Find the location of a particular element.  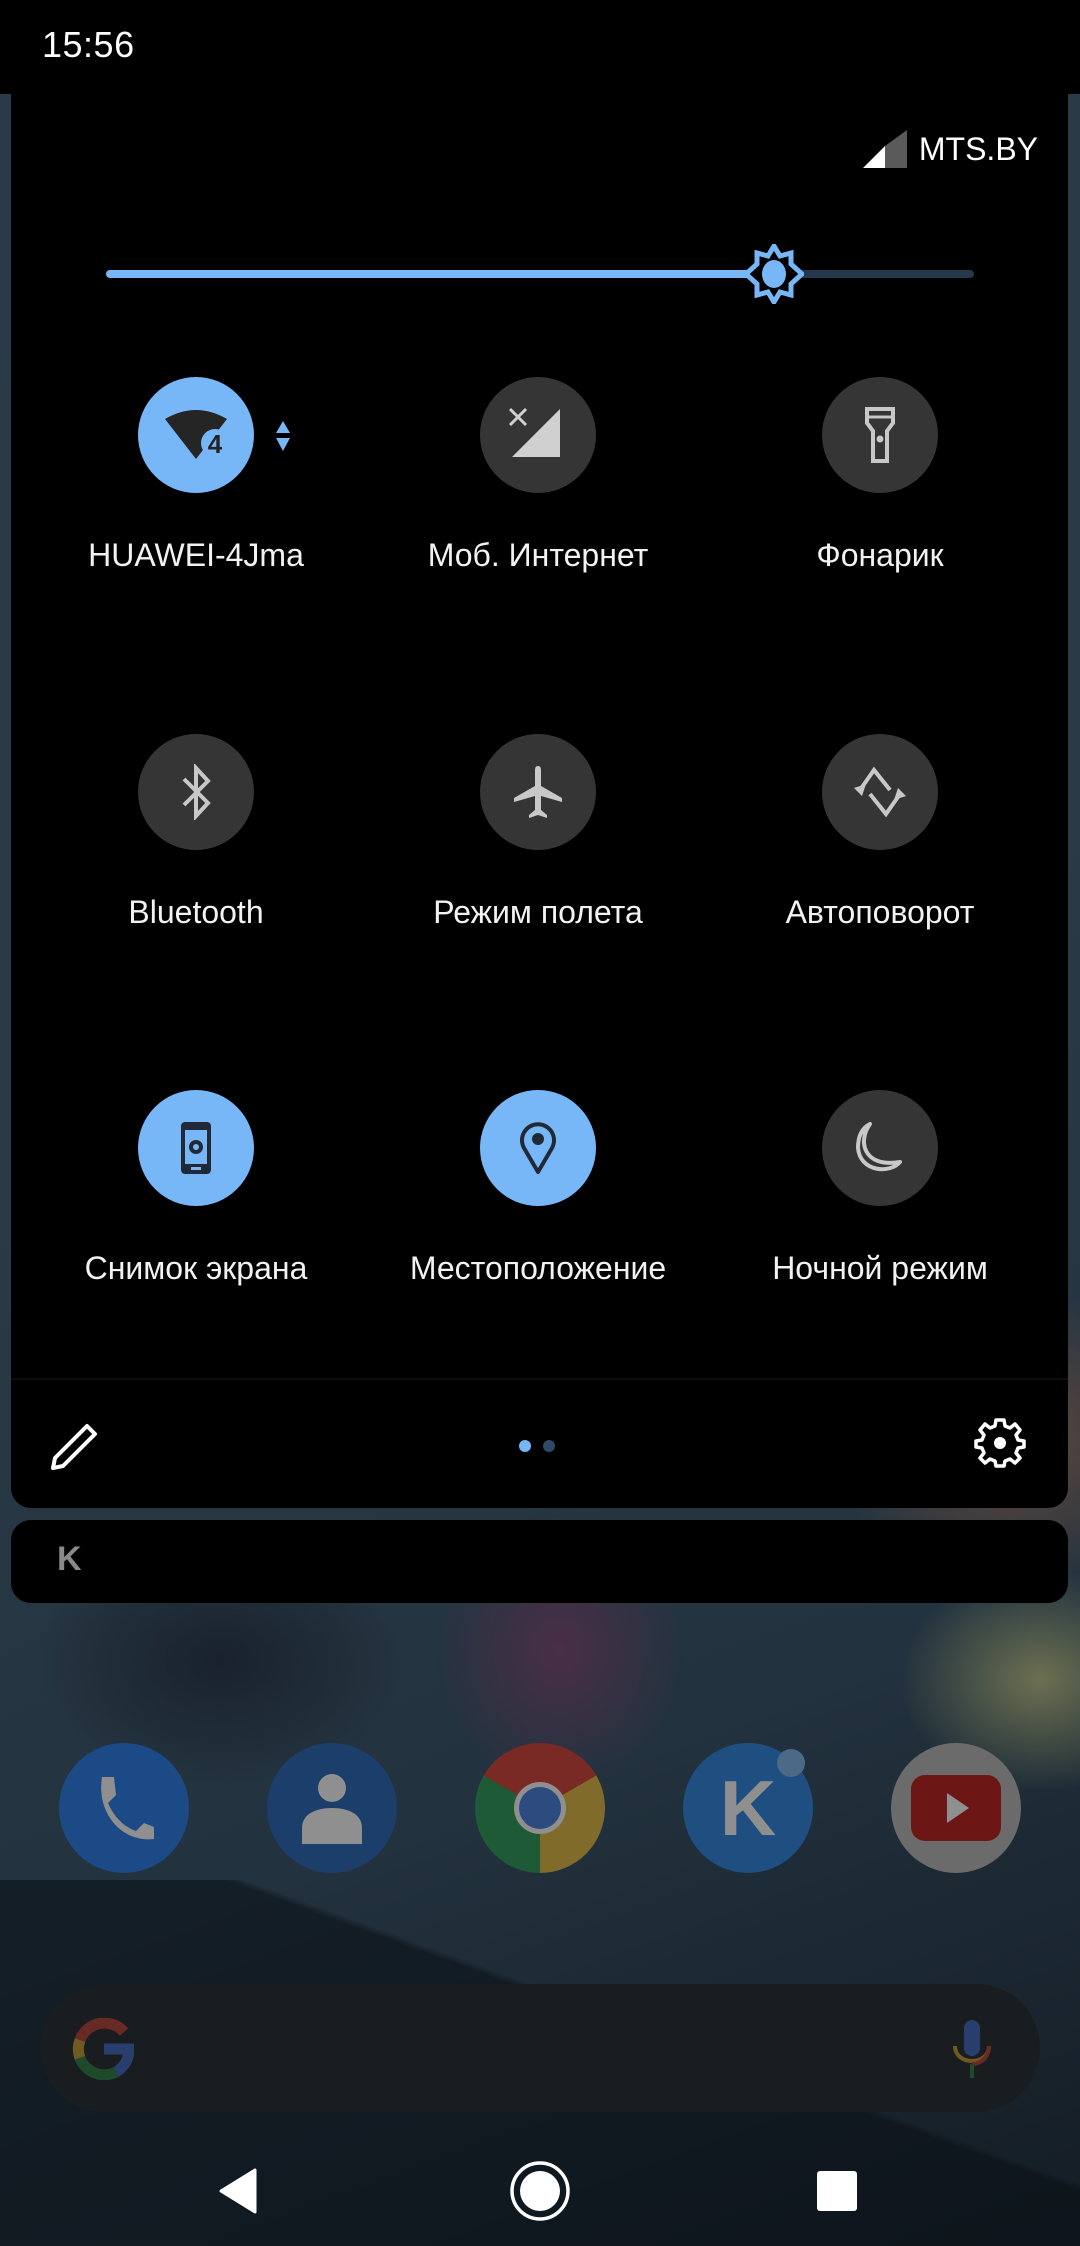

nav-recents-button is located at coordinates (837, 2191).